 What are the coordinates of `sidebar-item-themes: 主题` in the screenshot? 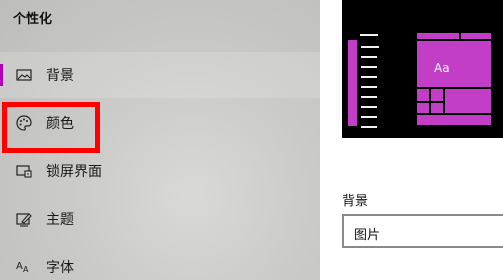 It's located at (160, 219).